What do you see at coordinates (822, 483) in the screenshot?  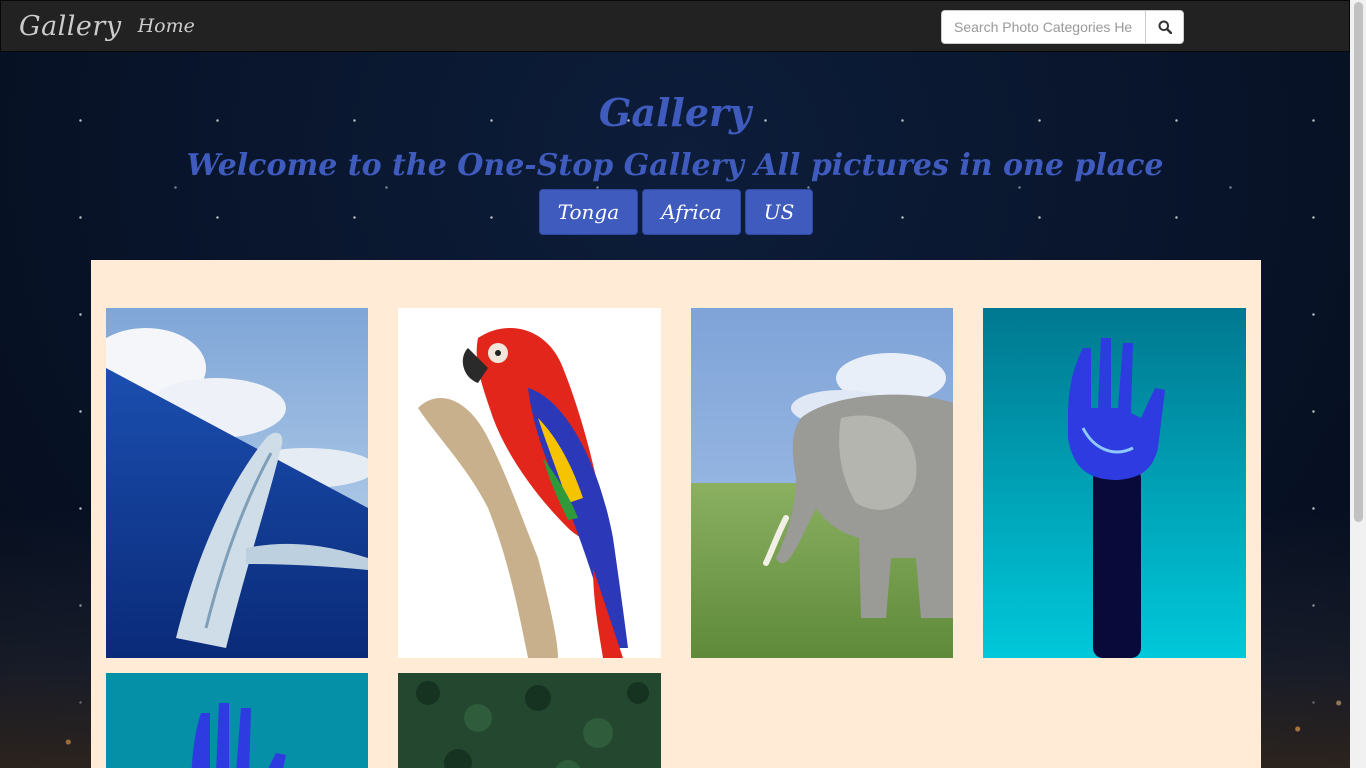 I see `photo-elephant` at bounding box center [822, 483].